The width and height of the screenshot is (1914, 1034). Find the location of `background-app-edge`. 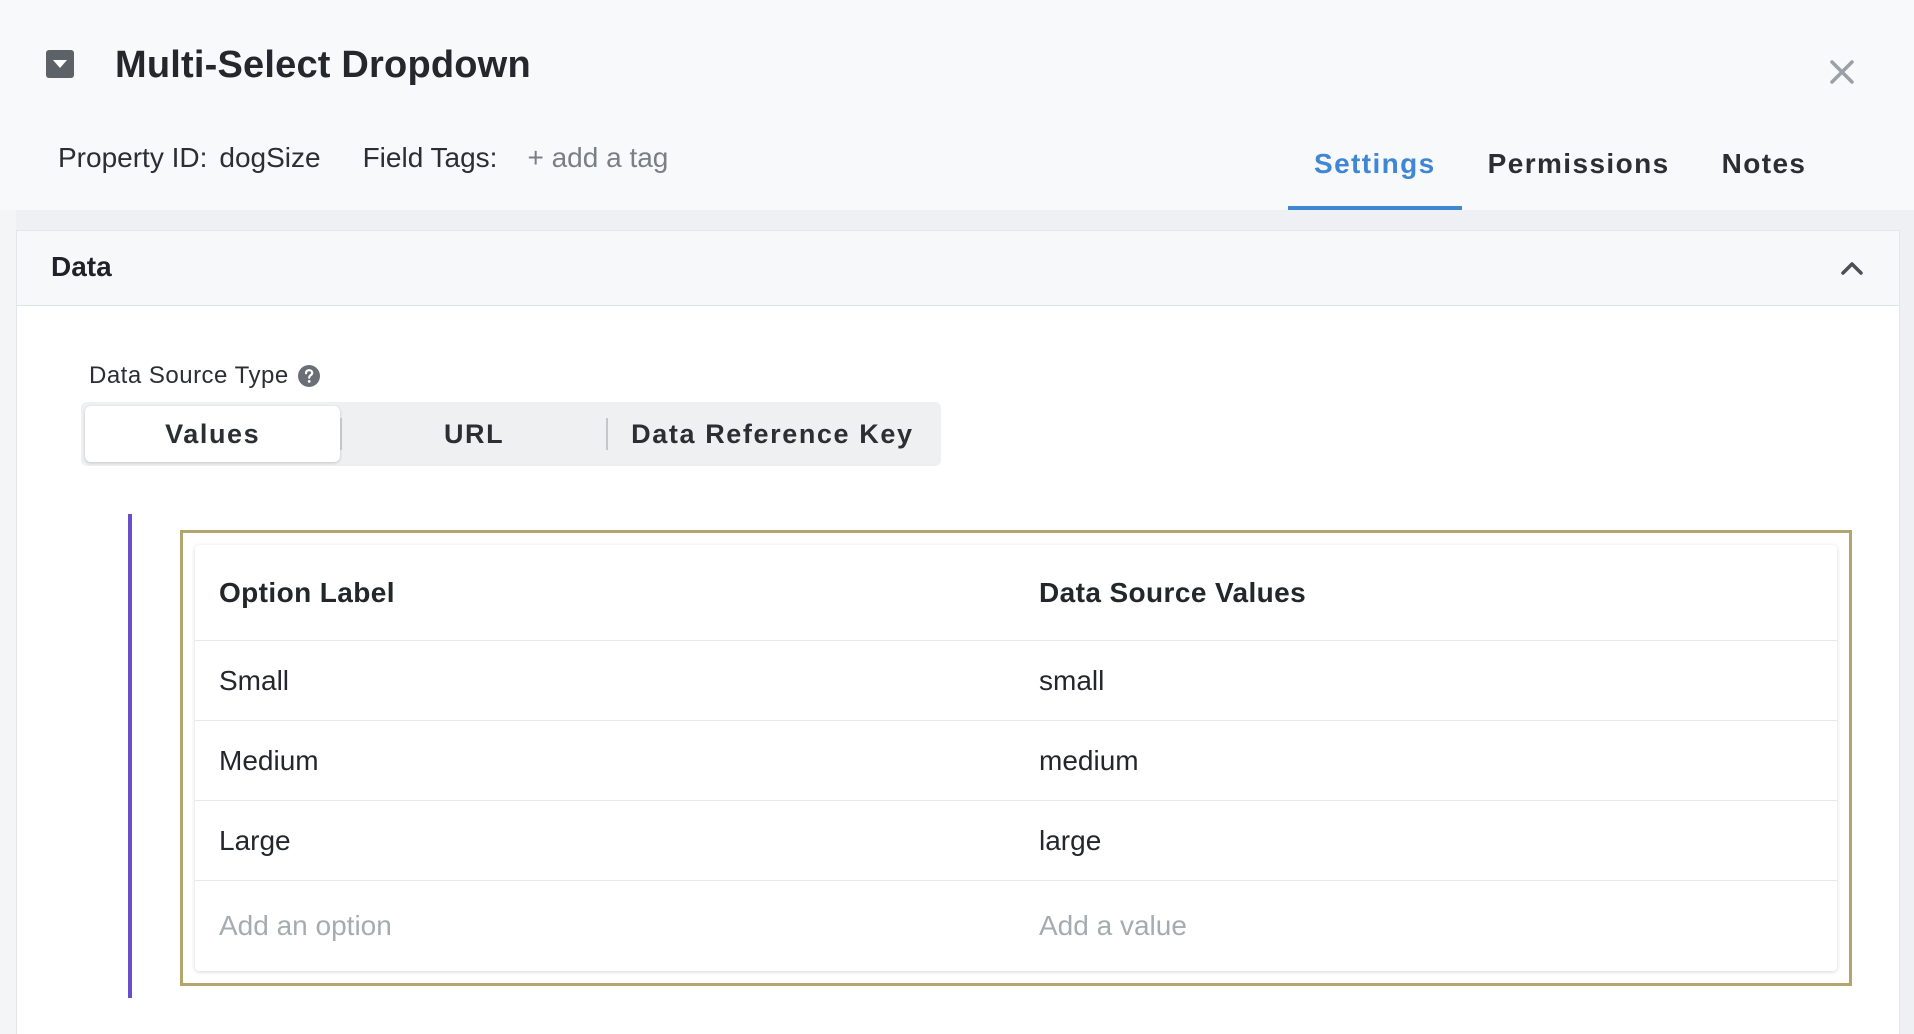

background-app-edge is located at coordinates (8, 619).